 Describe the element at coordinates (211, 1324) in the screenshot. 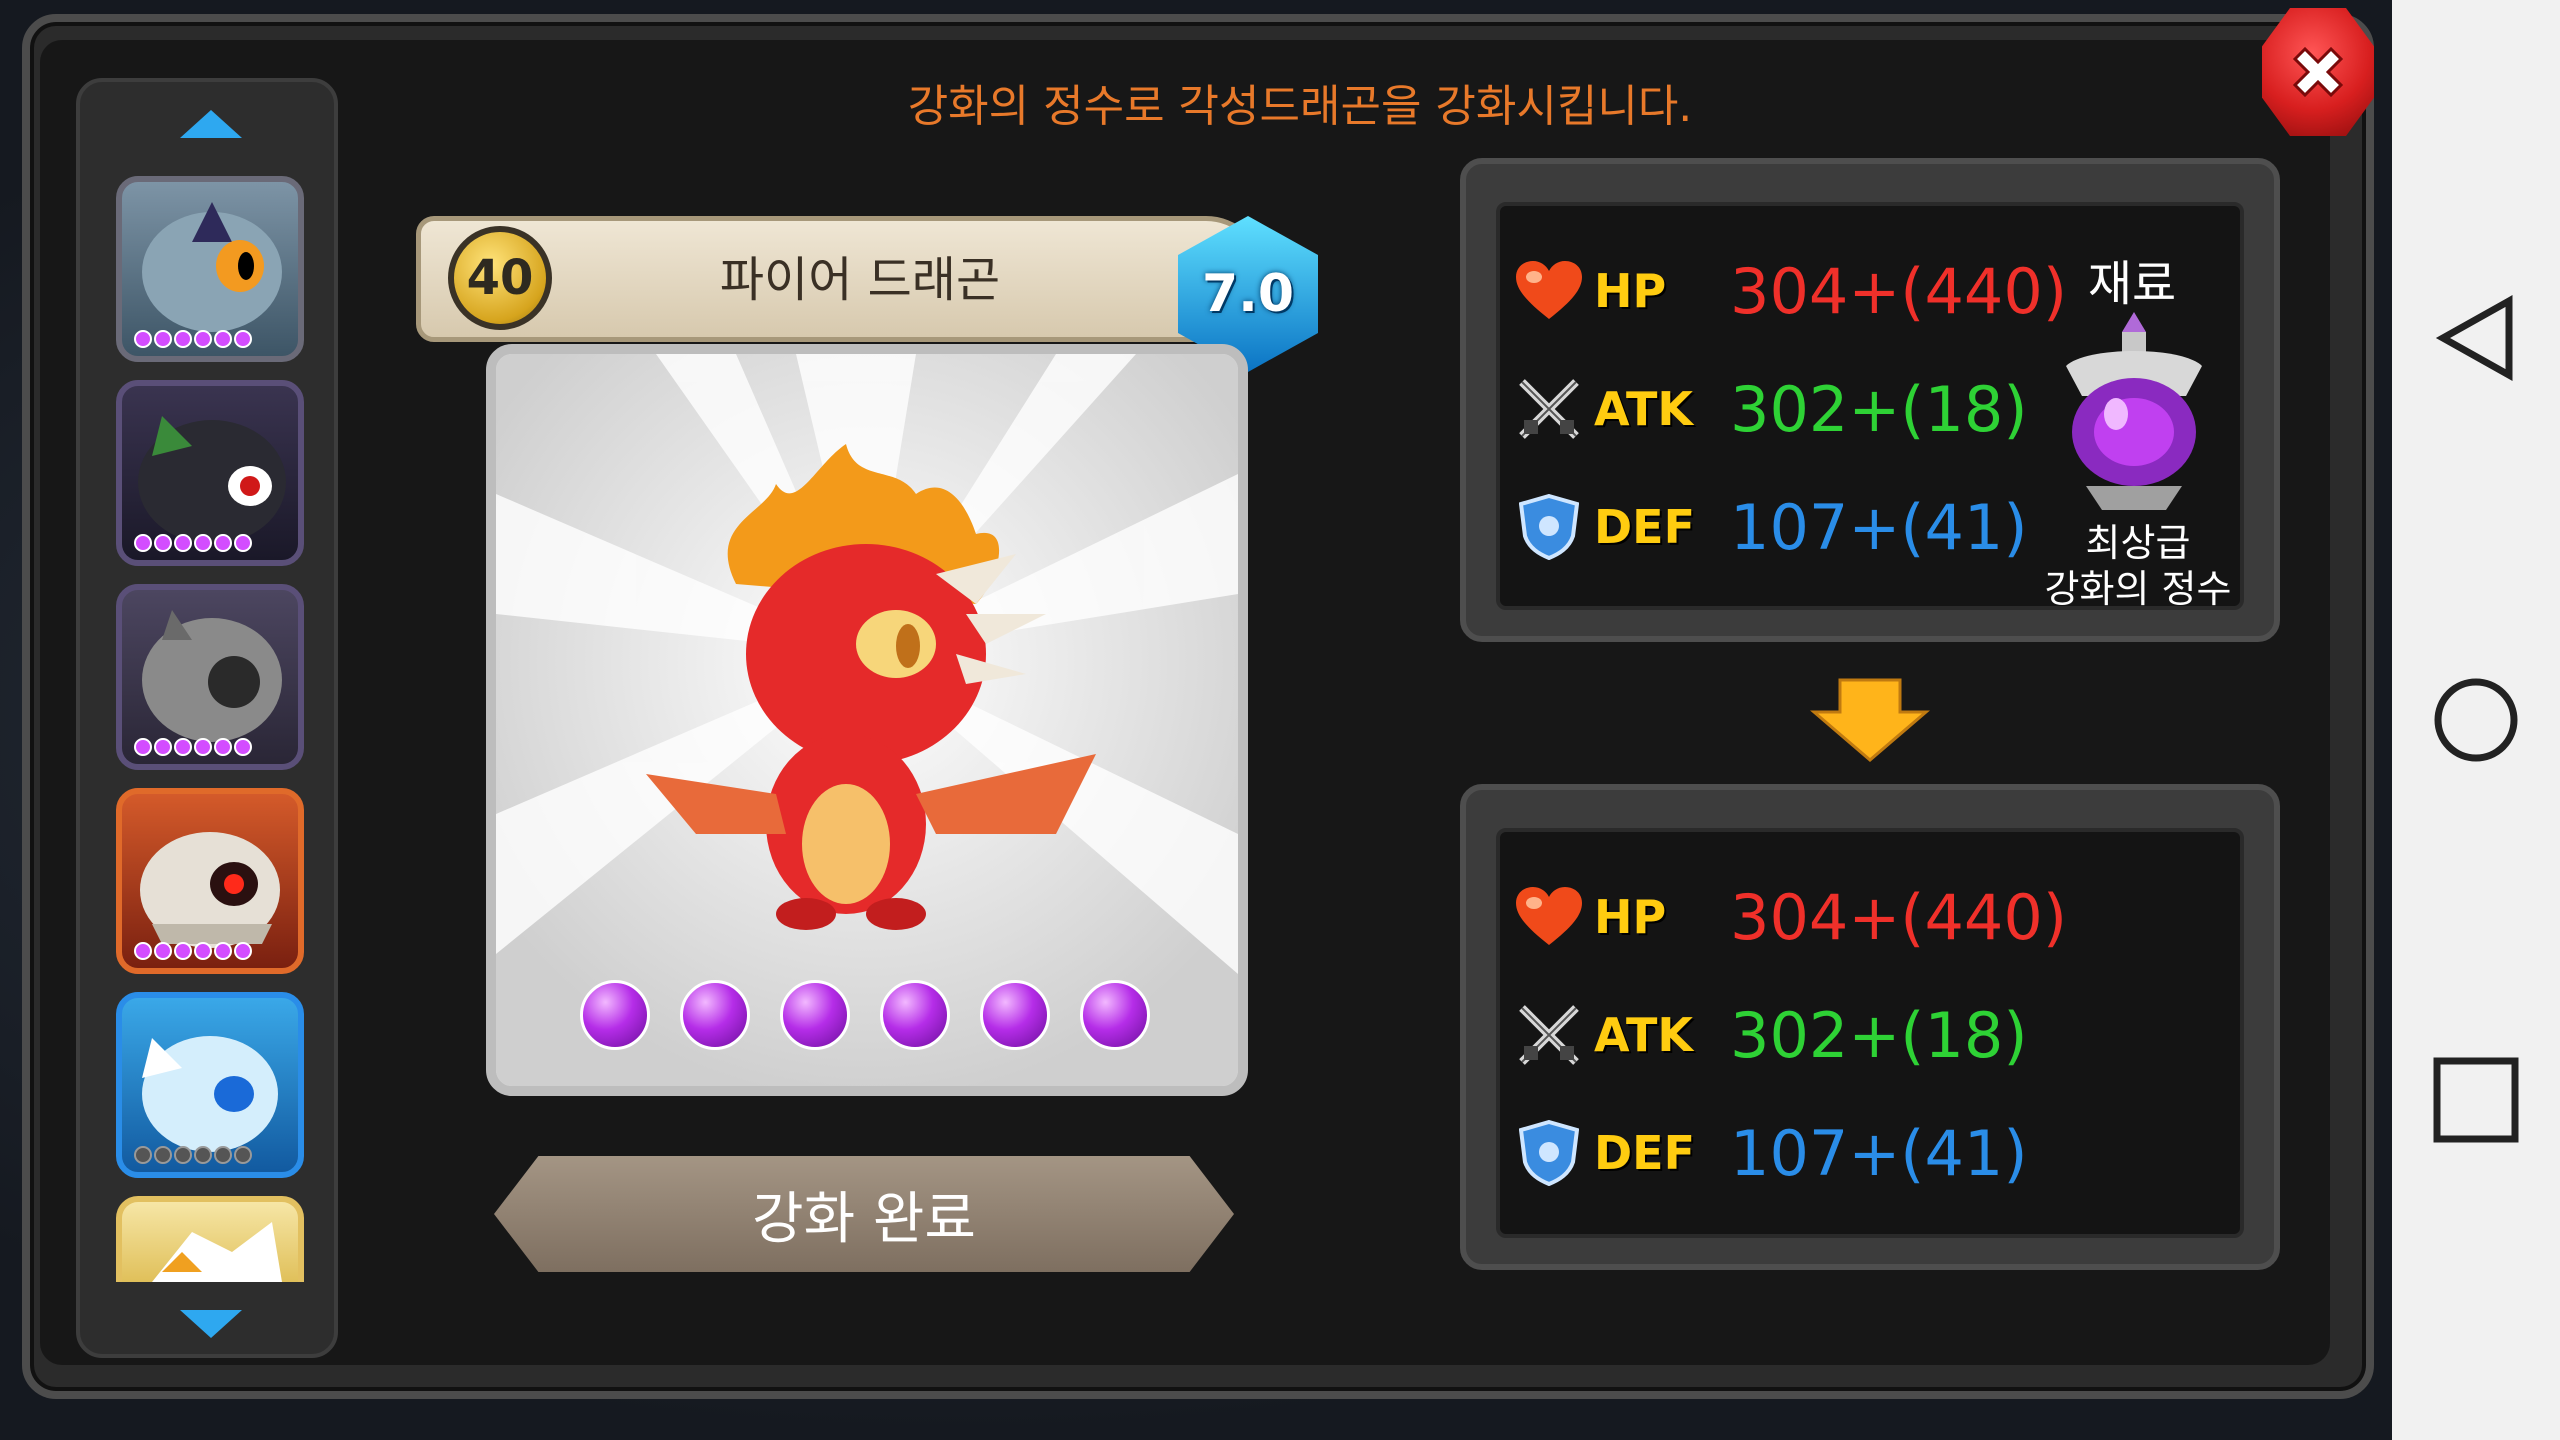

I see `scroll-down-icon` at that location.